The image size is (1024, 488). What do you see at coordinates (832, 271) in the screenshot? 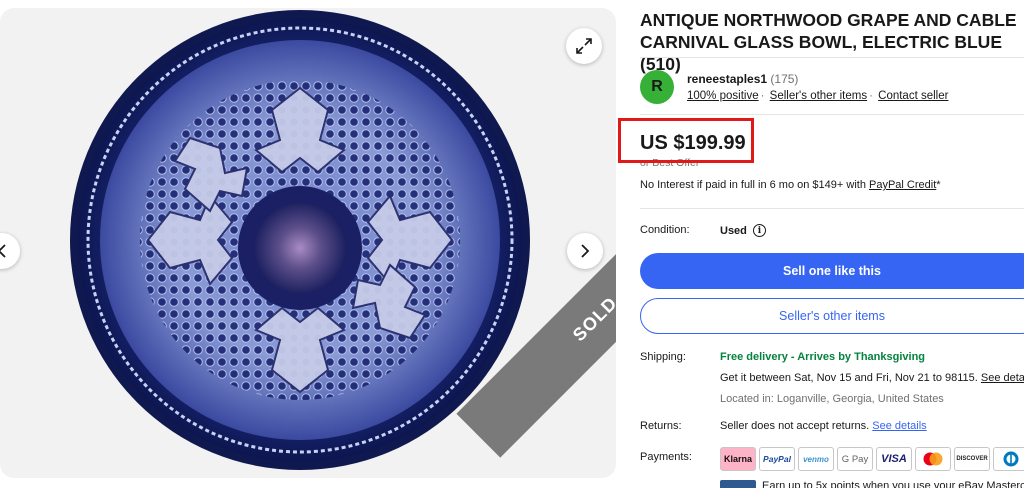
I see `sell-one-like-this-button: Sell one like this` at bounding box center [832, 271].